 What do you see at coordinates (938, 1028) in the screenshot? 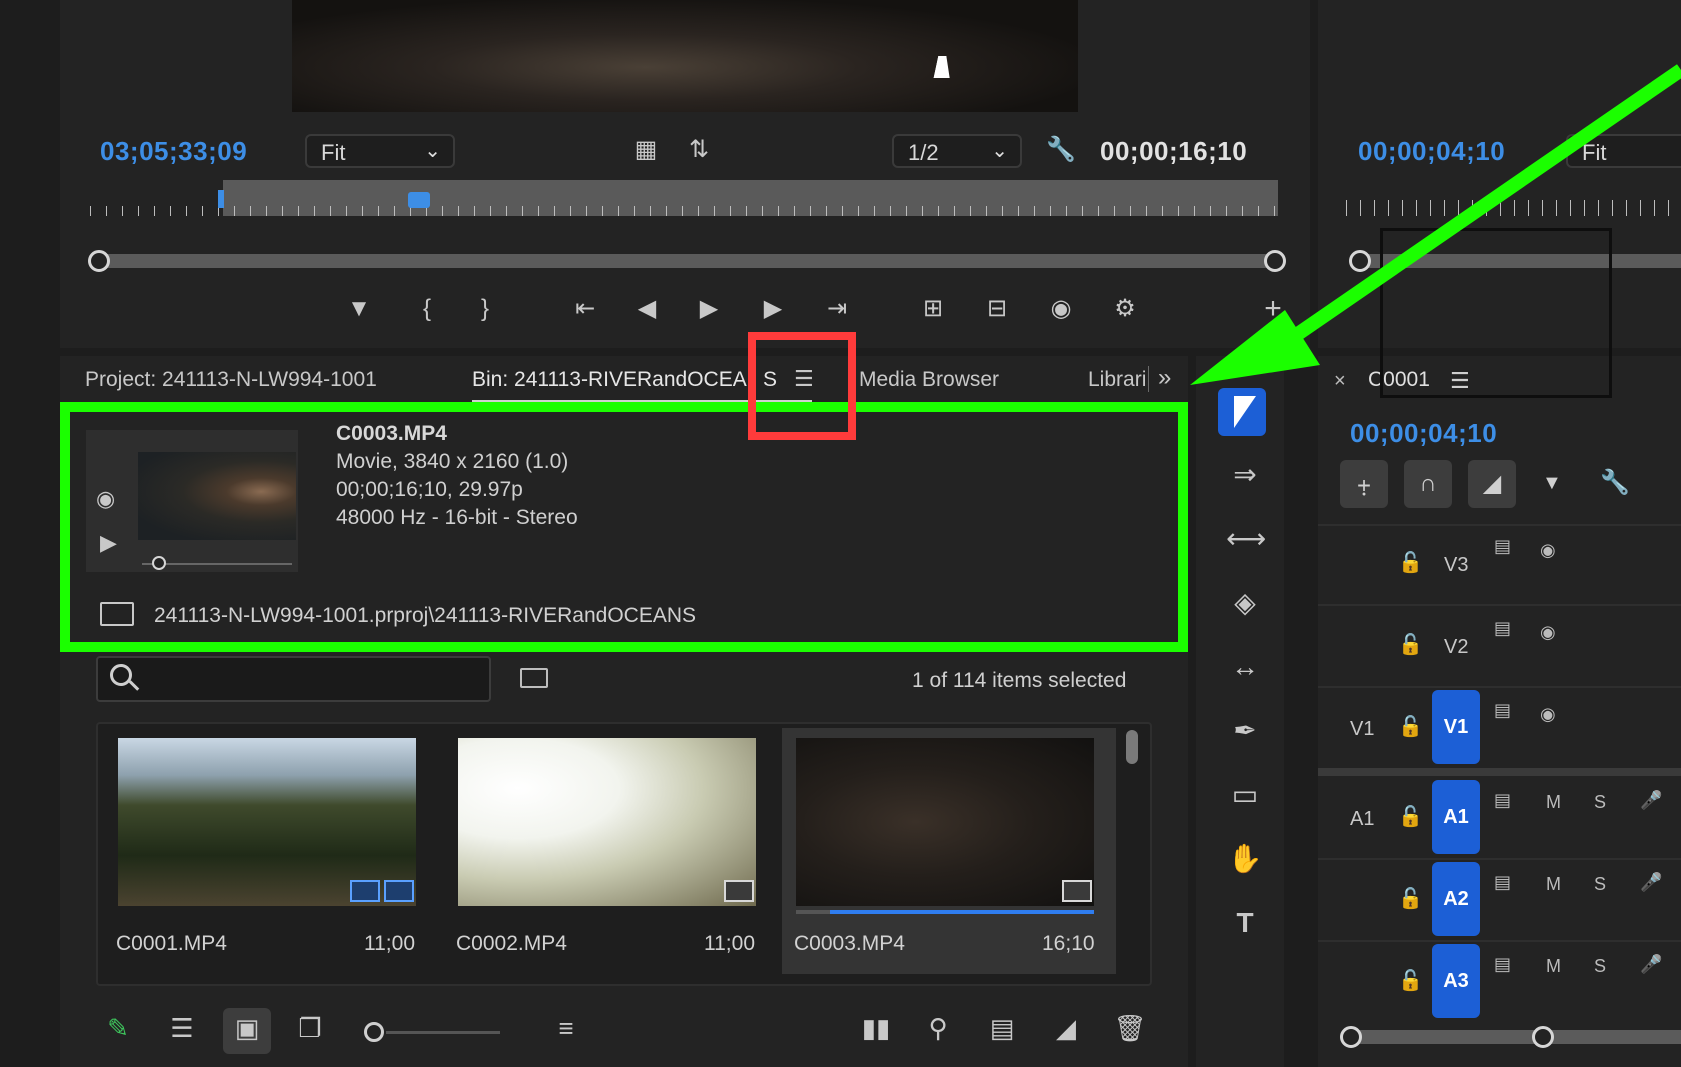
I see `find-icon: ⚲` at bounding box center [938, 1028].